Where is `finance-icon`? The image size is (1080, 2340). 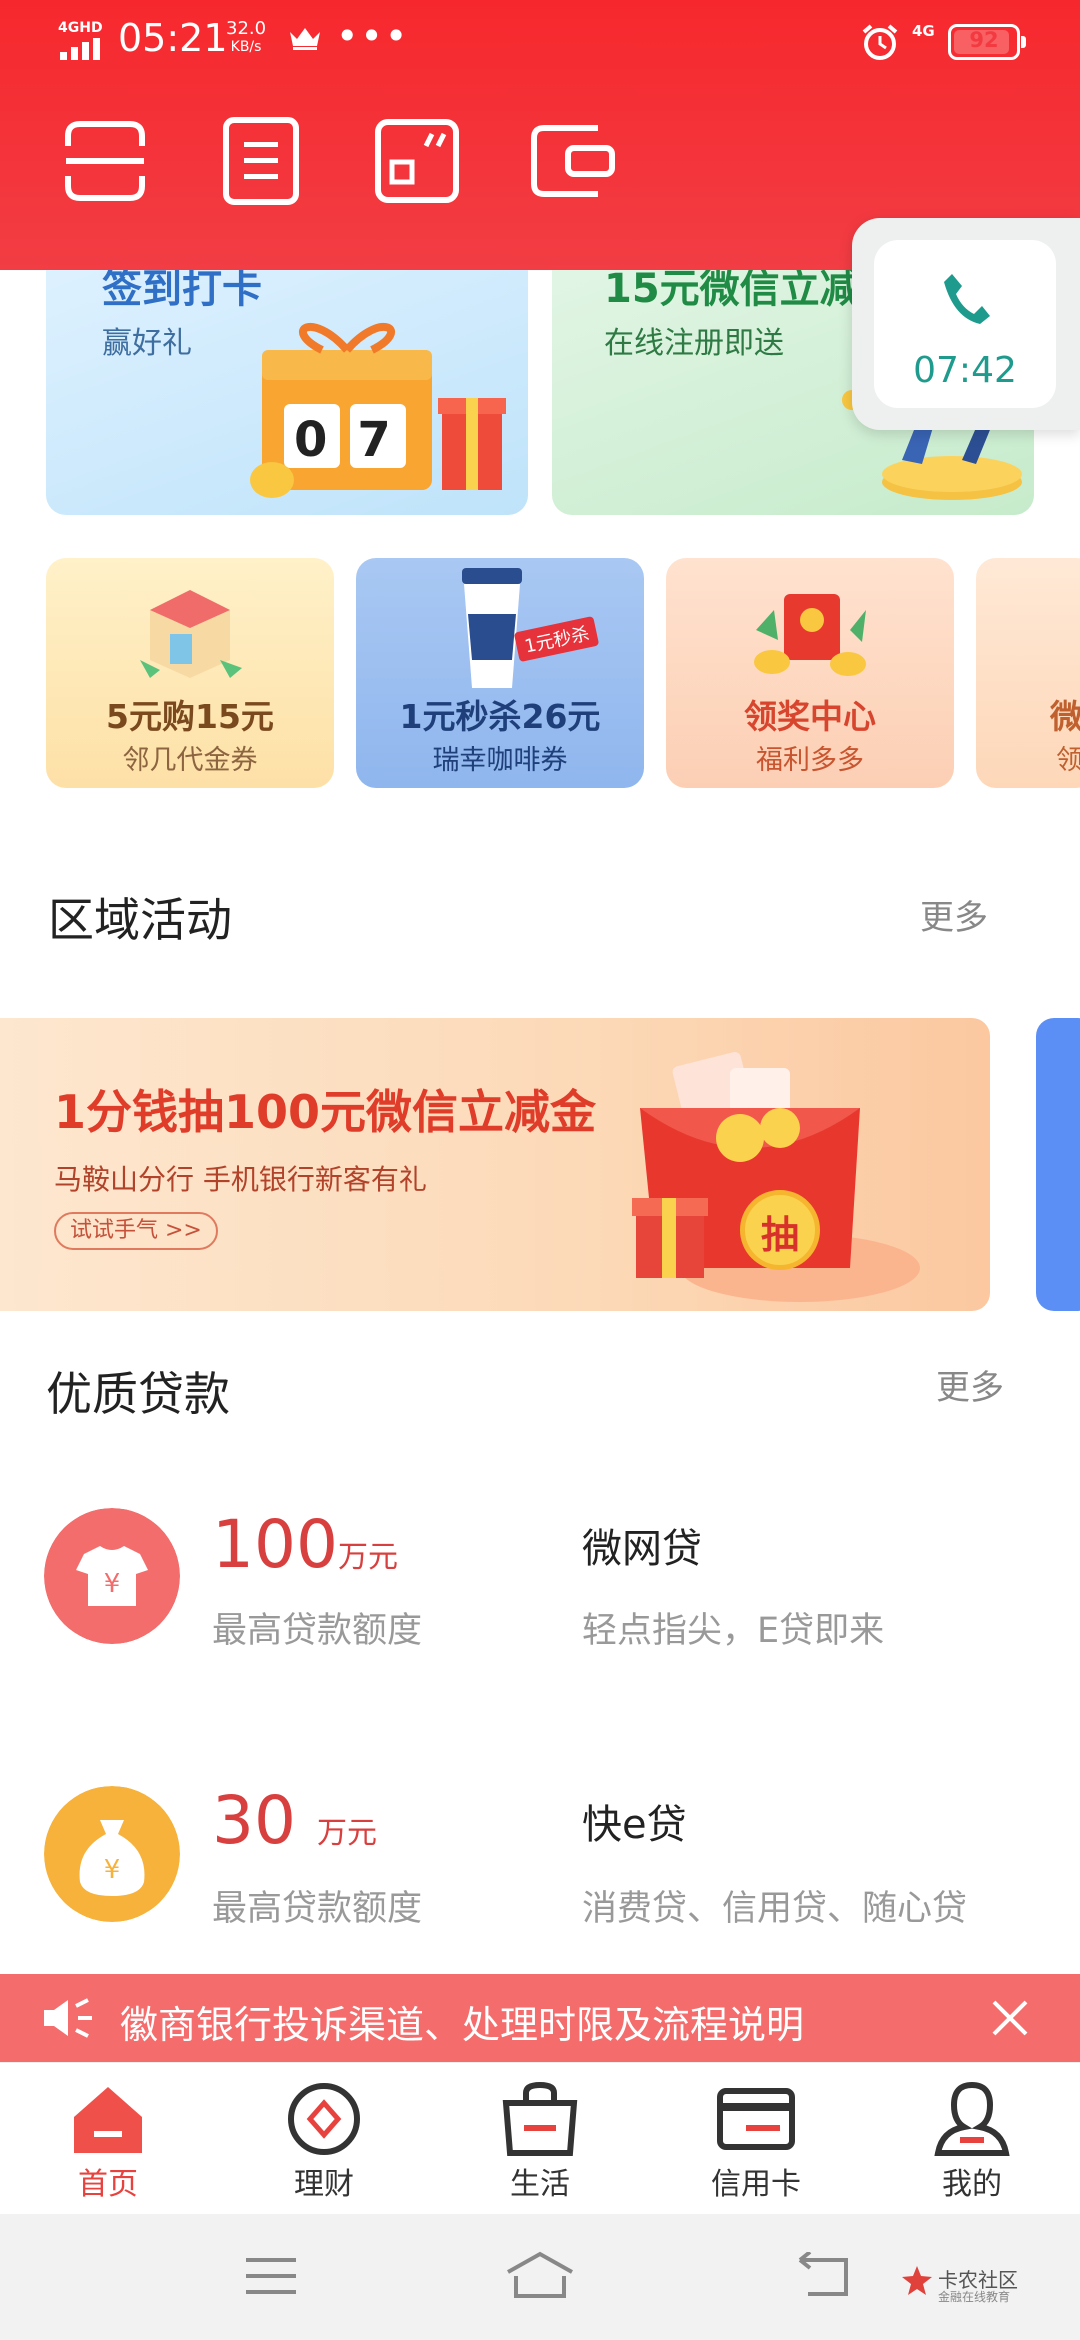
finance-icon is located at coordinates (324, 2119).